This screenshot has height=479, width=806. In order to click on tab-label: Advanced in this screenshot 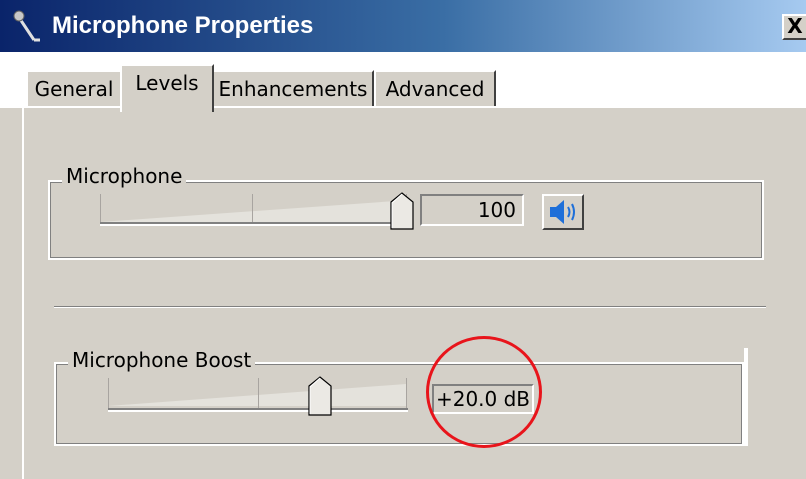, I will do `click(435, 89)`.